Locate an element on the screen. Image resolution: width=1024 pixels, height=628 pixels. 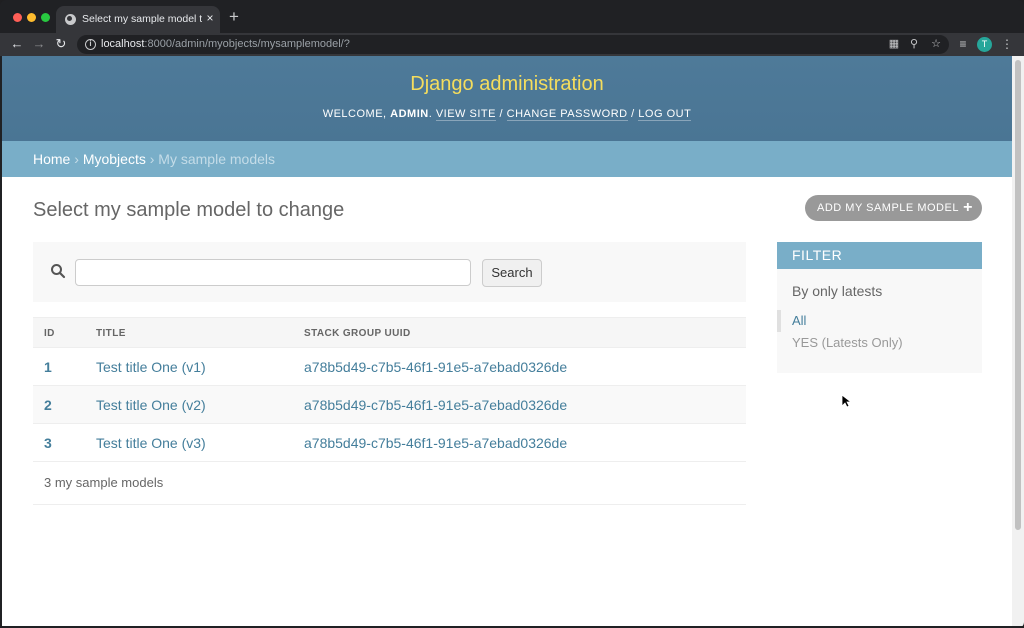
column-header-title: TITLE is located at coordinates (111, 333).